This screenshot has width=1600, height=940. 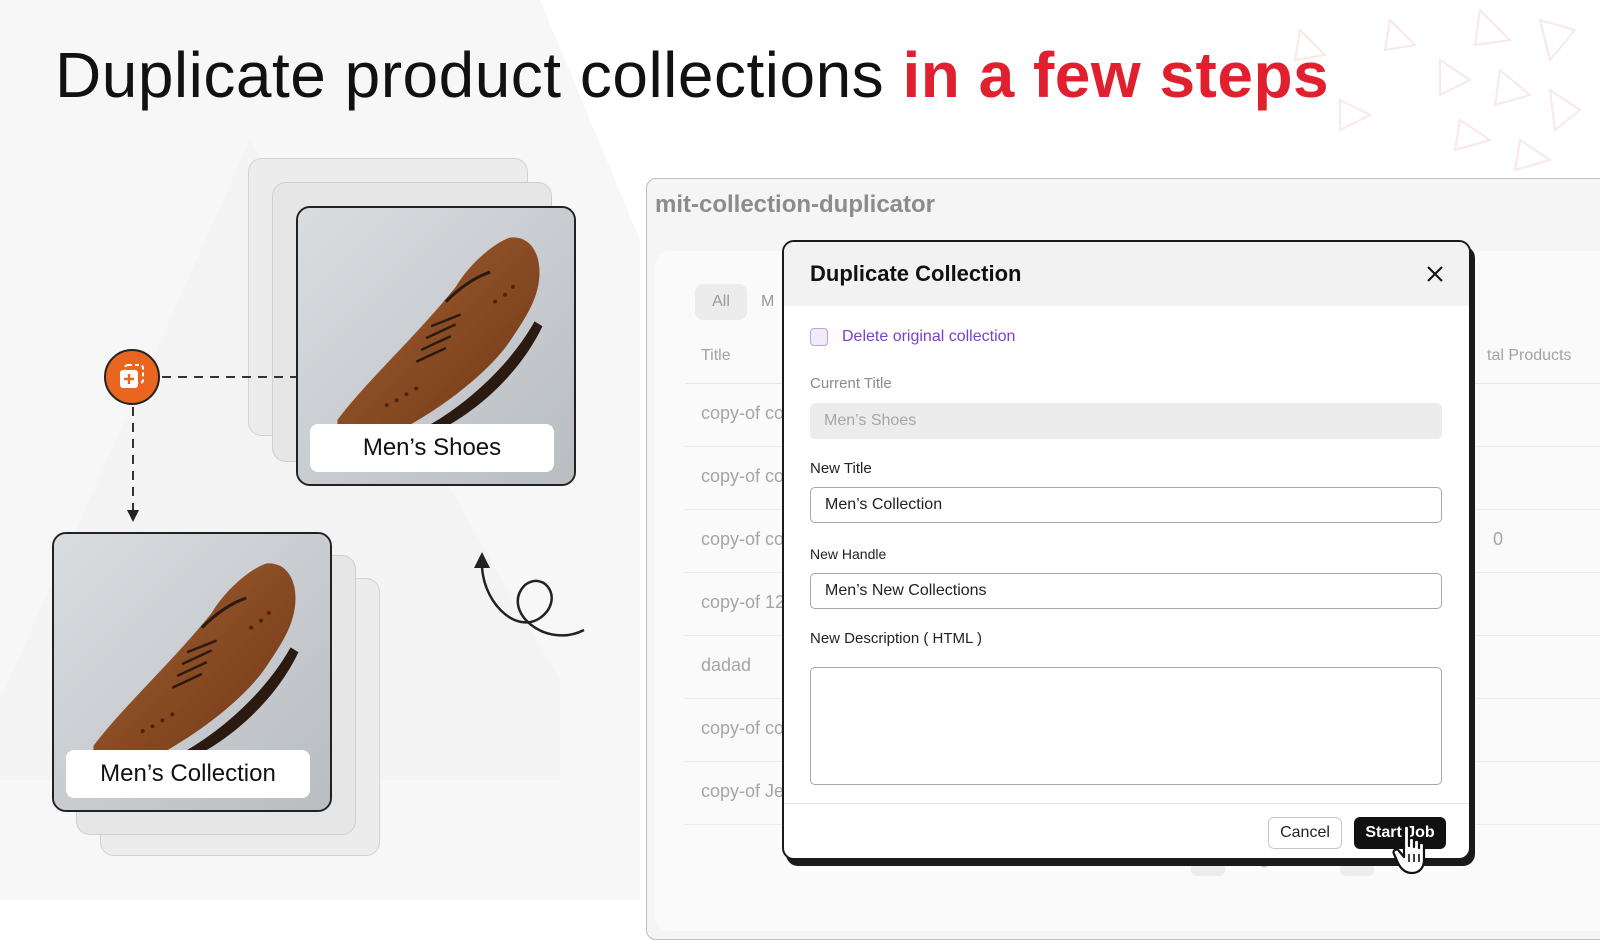 I want to click on current-title-label: Current Title, so click(x=851, y=383).